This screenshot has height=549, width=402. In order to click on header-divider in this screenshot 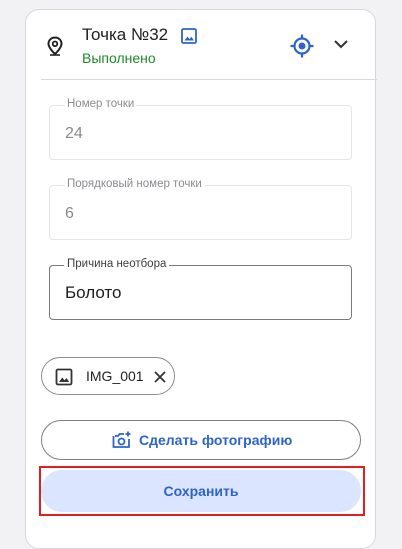, I will do `click(209, 79)`.